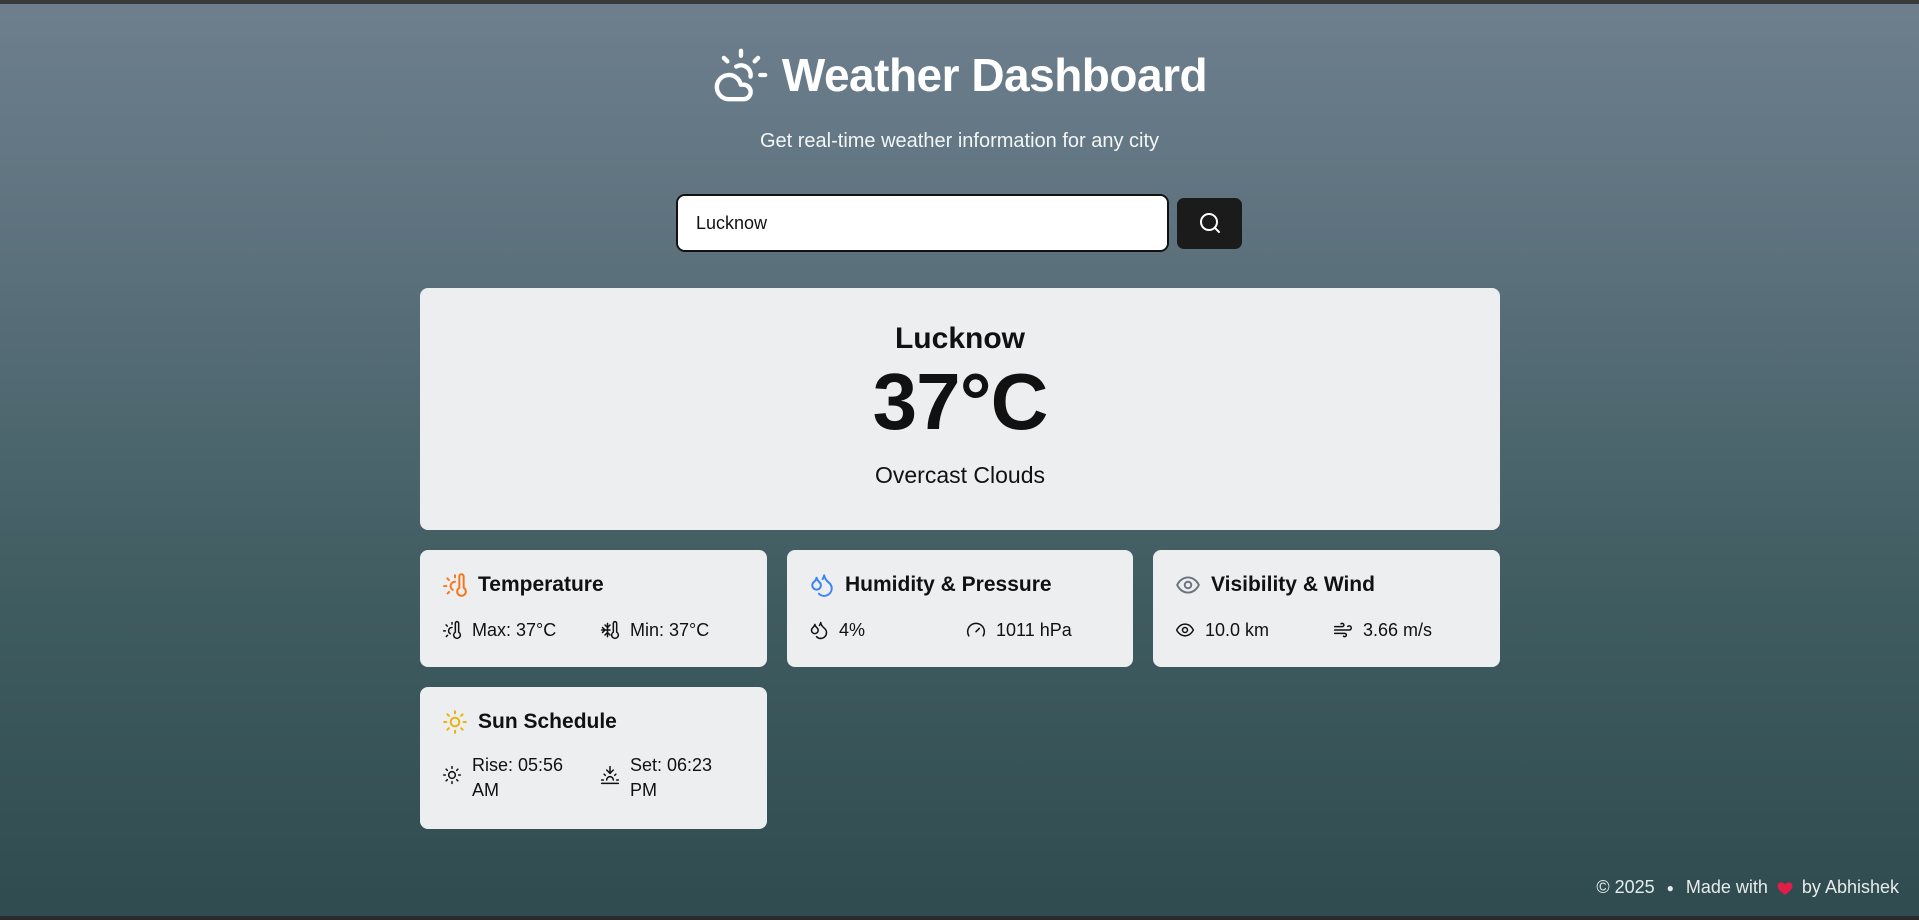 The width and height of the screenshot is (1919, 920). What do you see at coordinates (960, 401) in the screenshot?
I see `current-temperature: 37°C` at bounding box center [960, 401].